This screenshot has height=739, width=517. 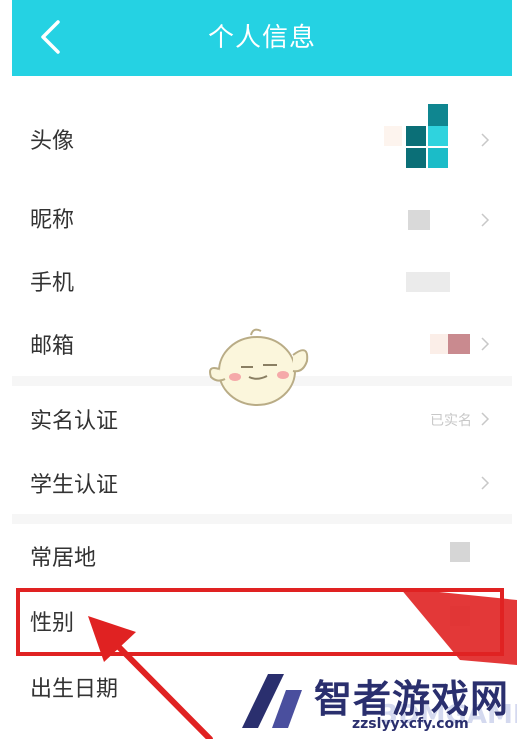 I want to click on email-value-fade, so click(x=439, y=344).